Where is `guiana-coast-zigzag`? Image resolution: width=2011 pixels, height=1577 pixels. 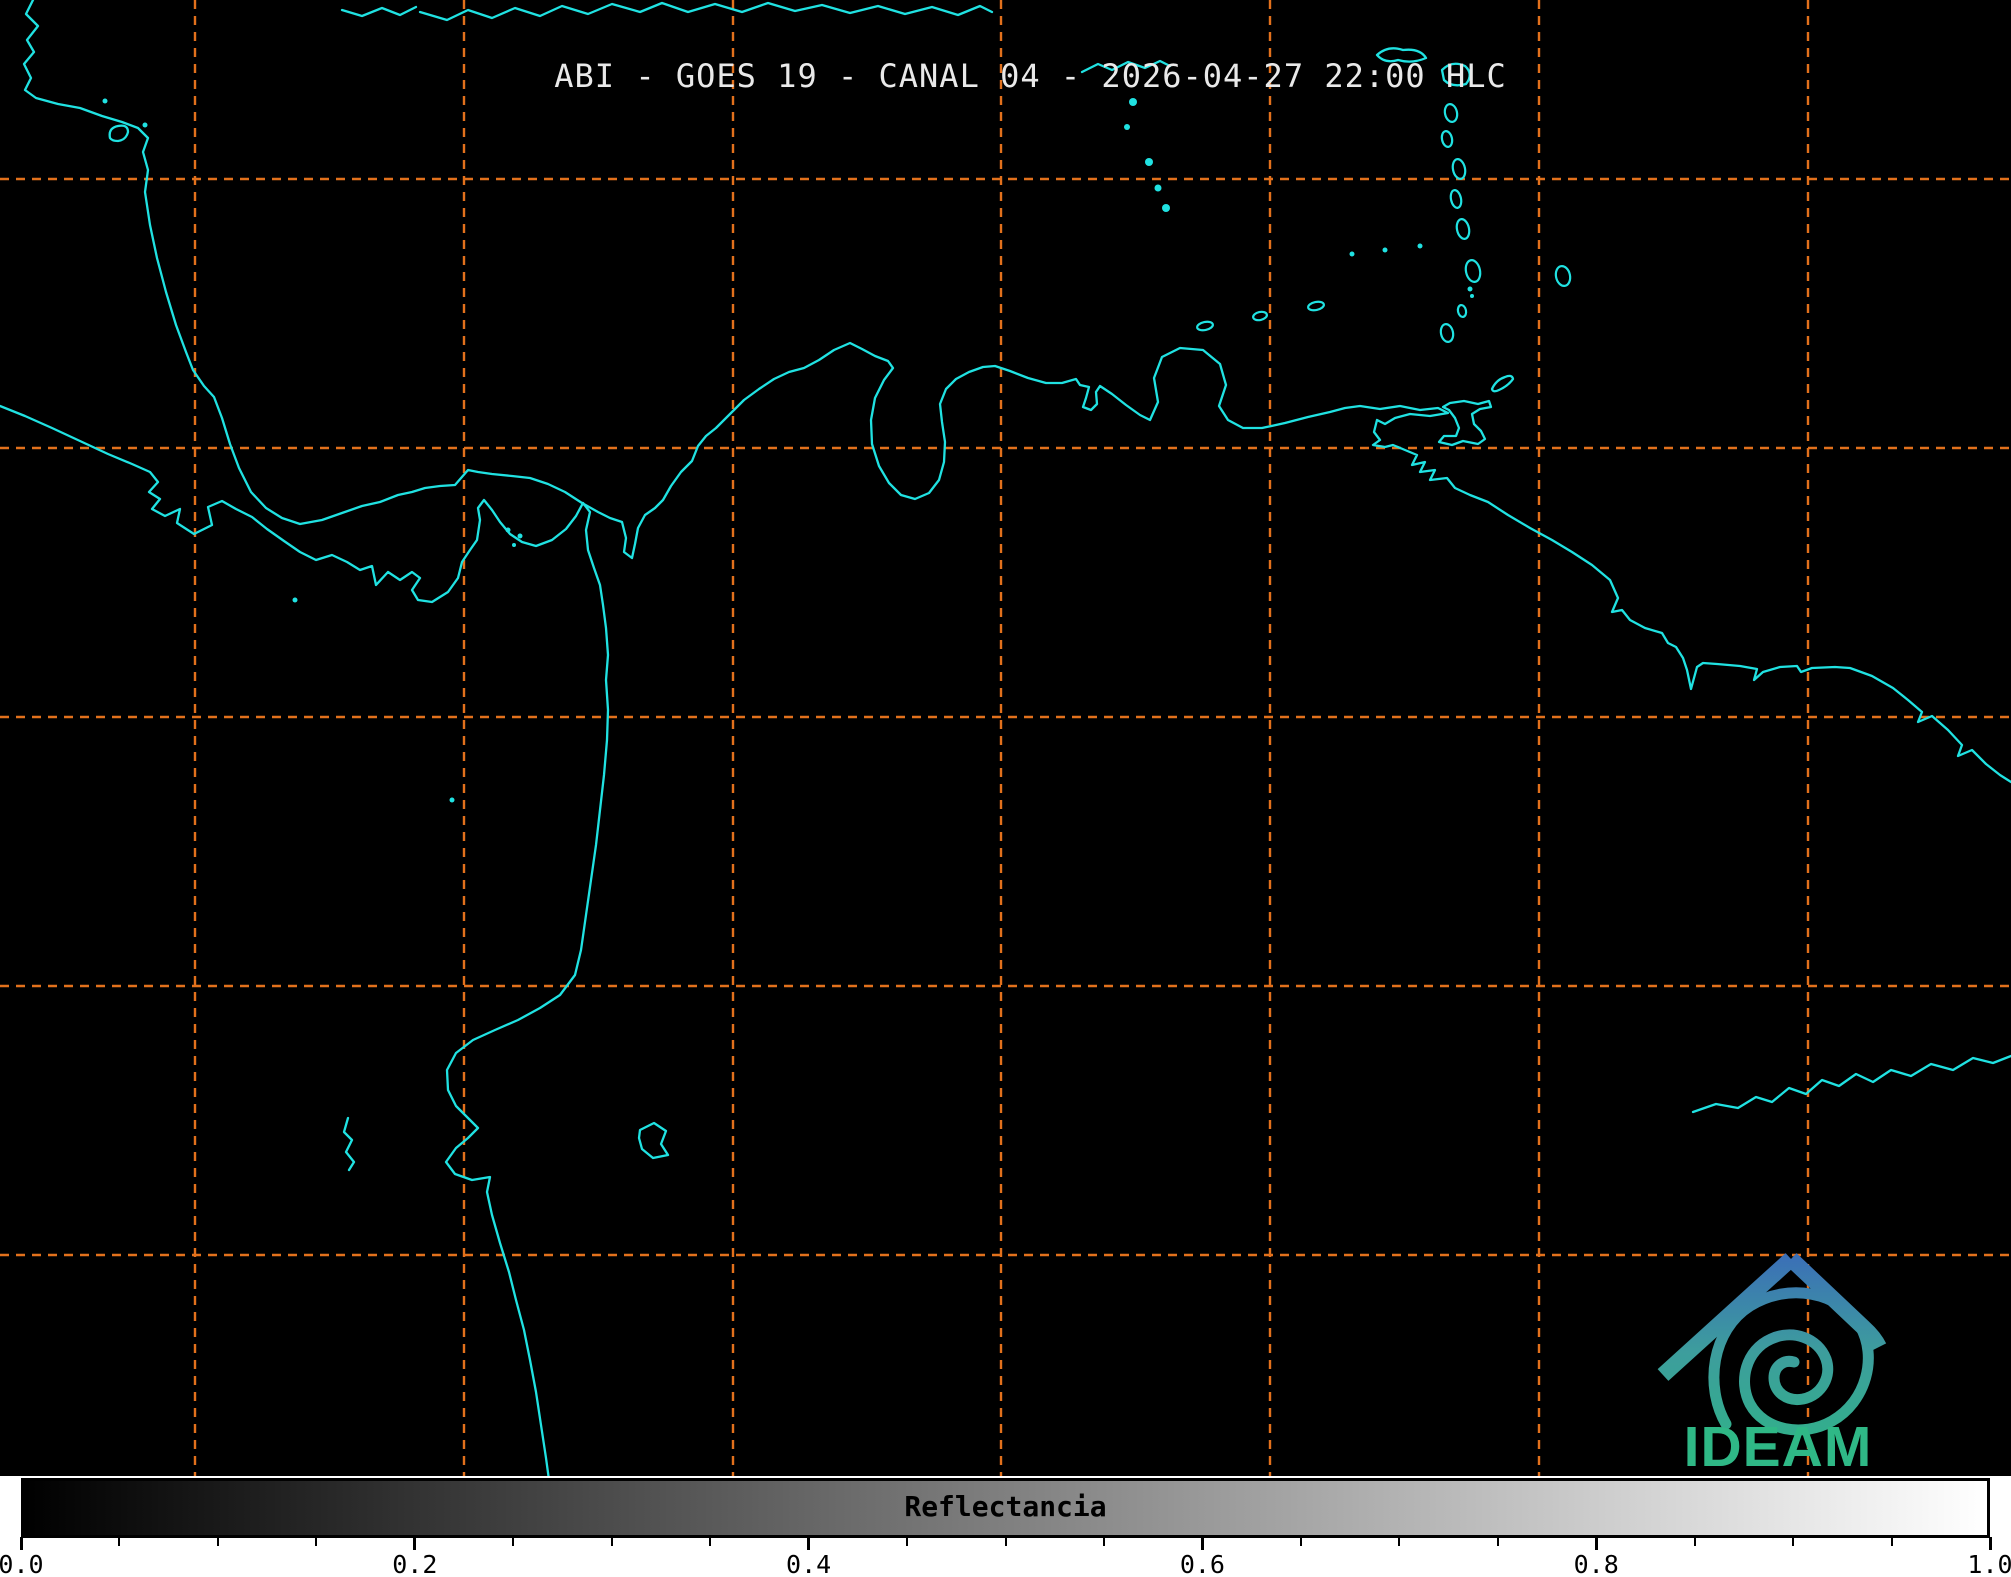 guiana-coast-zigzag is located at coordinates (1851, 1084).